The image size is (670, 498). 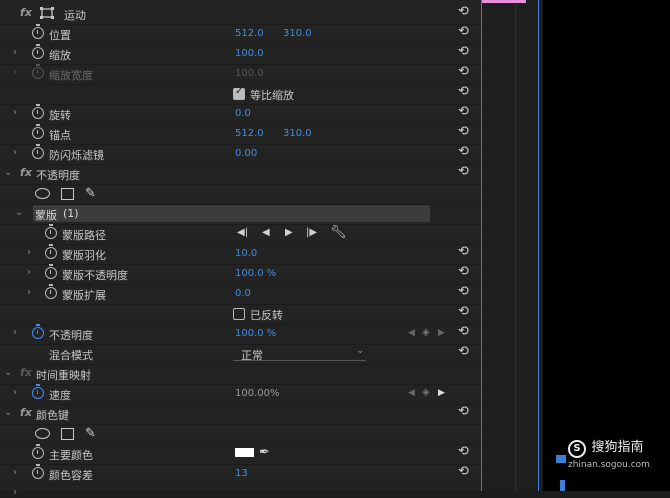 What do you see at coordinates (249, 33) in the screenshot?
I see `position-x-value: 512.0` at bounding box center [249, 33].